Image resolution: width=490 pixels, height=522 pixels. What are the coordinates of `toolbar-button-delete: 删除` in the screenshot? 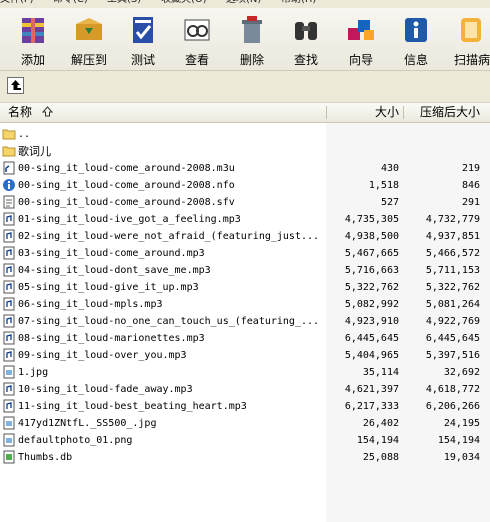 It's located at (252, 40).